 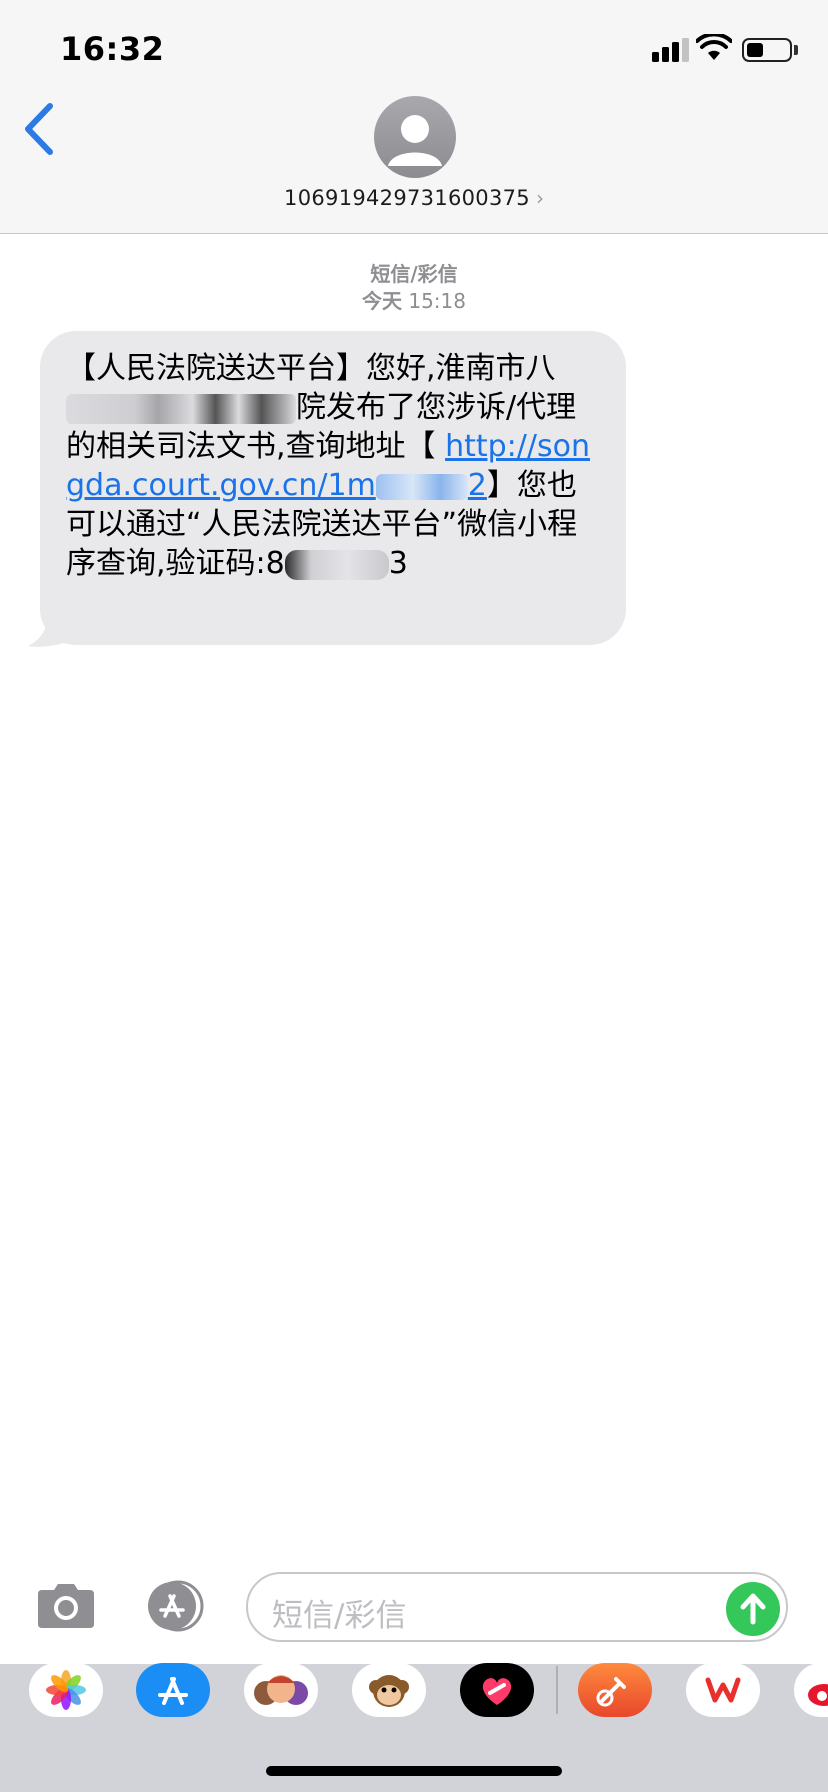 I want to click on link-partial: 1m, so click(x=351, y=485).